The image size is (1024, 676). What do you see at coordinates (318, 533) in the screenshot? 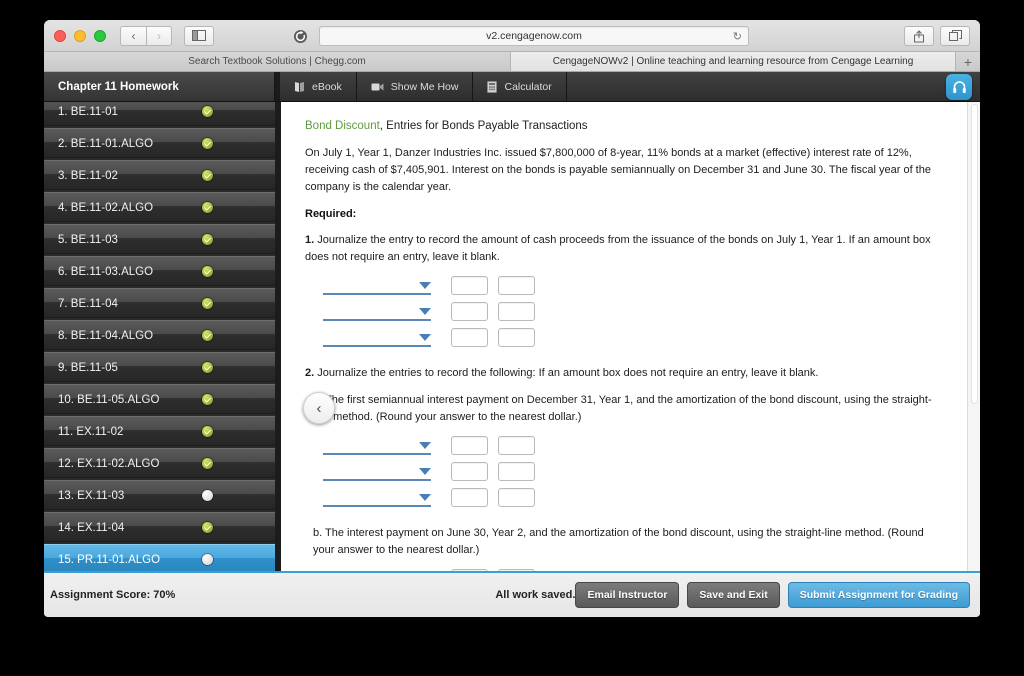
I see `question-2b-number: b.` at bounding box center [318, 533].